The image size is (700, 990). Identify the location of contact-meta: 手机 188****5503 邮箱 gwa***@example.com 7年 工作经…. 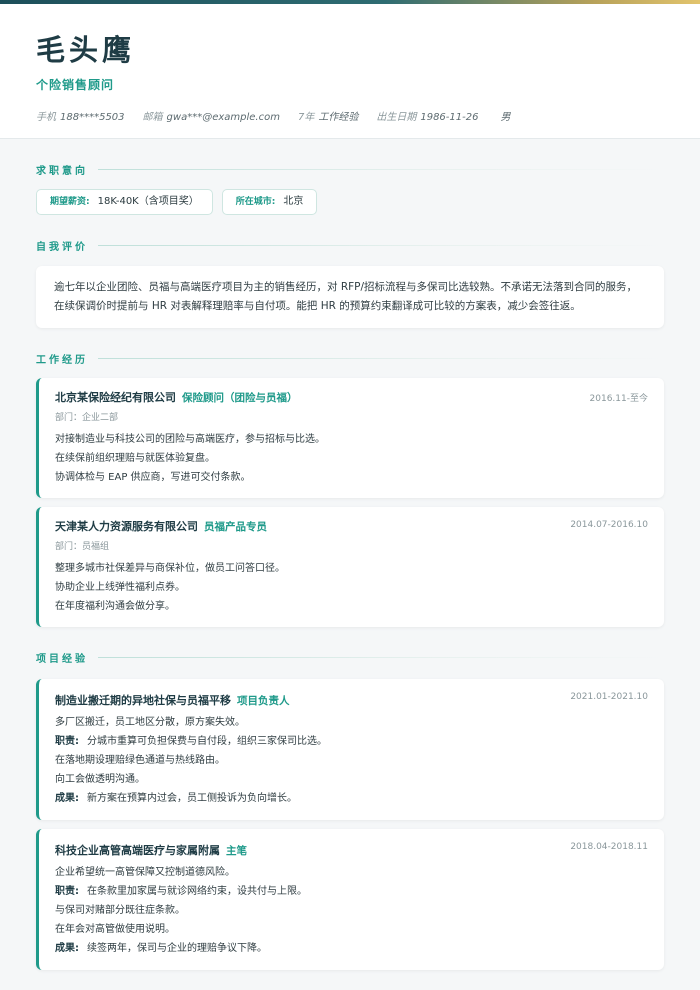
(350, 115).